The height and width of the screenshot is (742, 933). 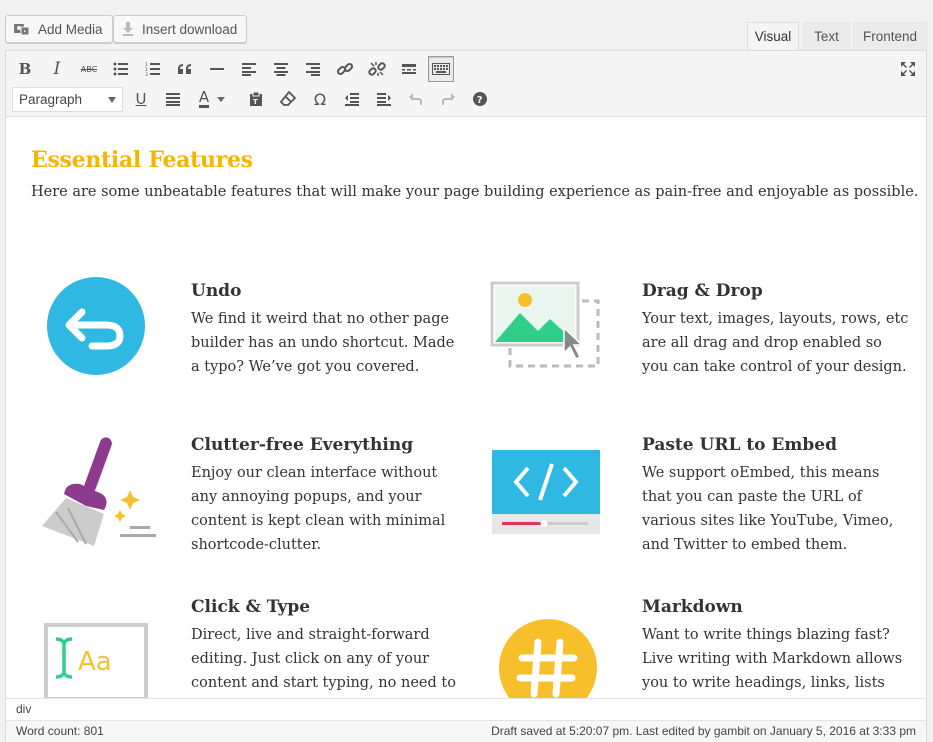 I want to click on strike-glyph: ABC, so click(x=89, y=69).